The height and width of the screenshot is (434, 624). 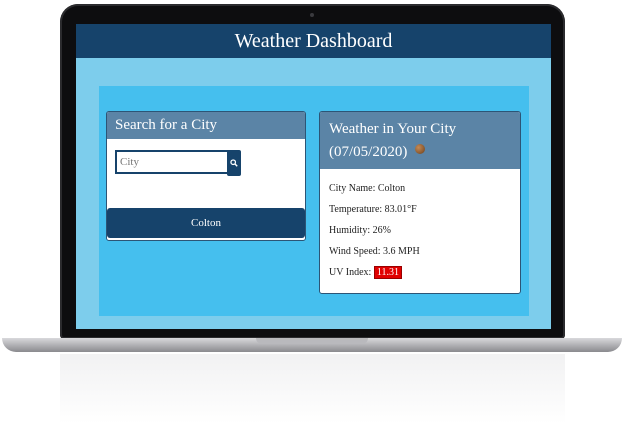 I want to click on city-search-input, so click(x=173, y=162).